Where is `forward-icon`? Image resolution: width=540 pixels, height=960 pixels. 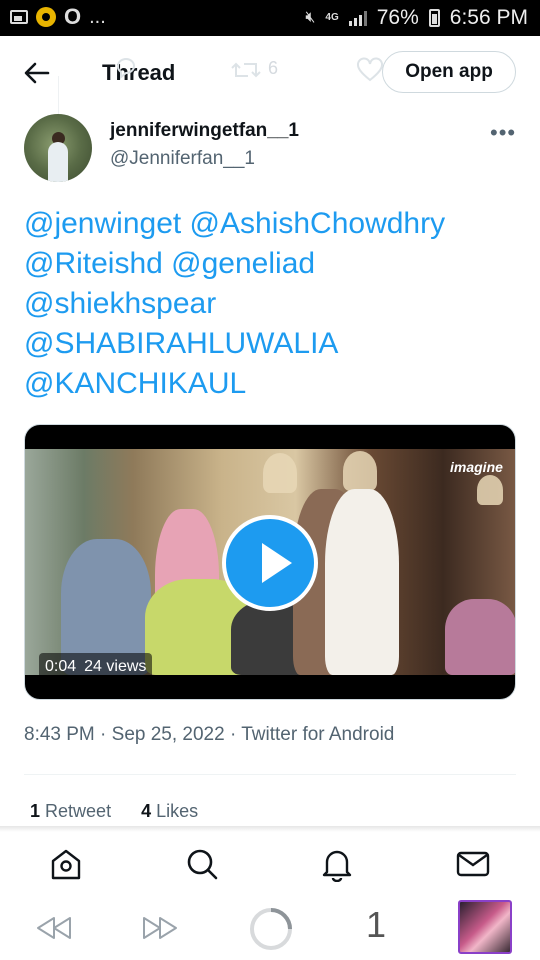
forward-icon is located at coordinates (160, 928).